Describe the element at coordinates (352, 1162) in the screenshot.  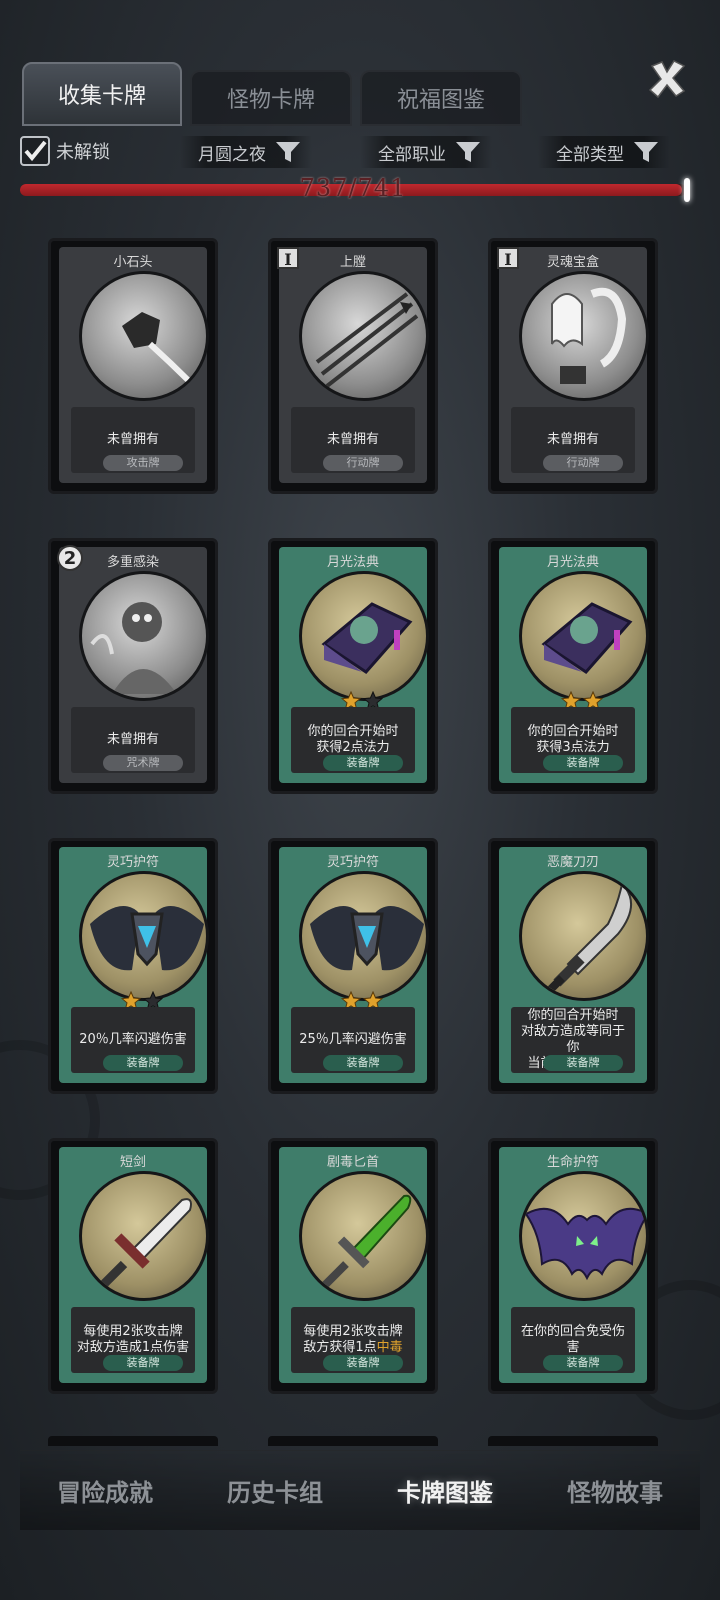
I see `card-title: 剧毒匕首` at that location.